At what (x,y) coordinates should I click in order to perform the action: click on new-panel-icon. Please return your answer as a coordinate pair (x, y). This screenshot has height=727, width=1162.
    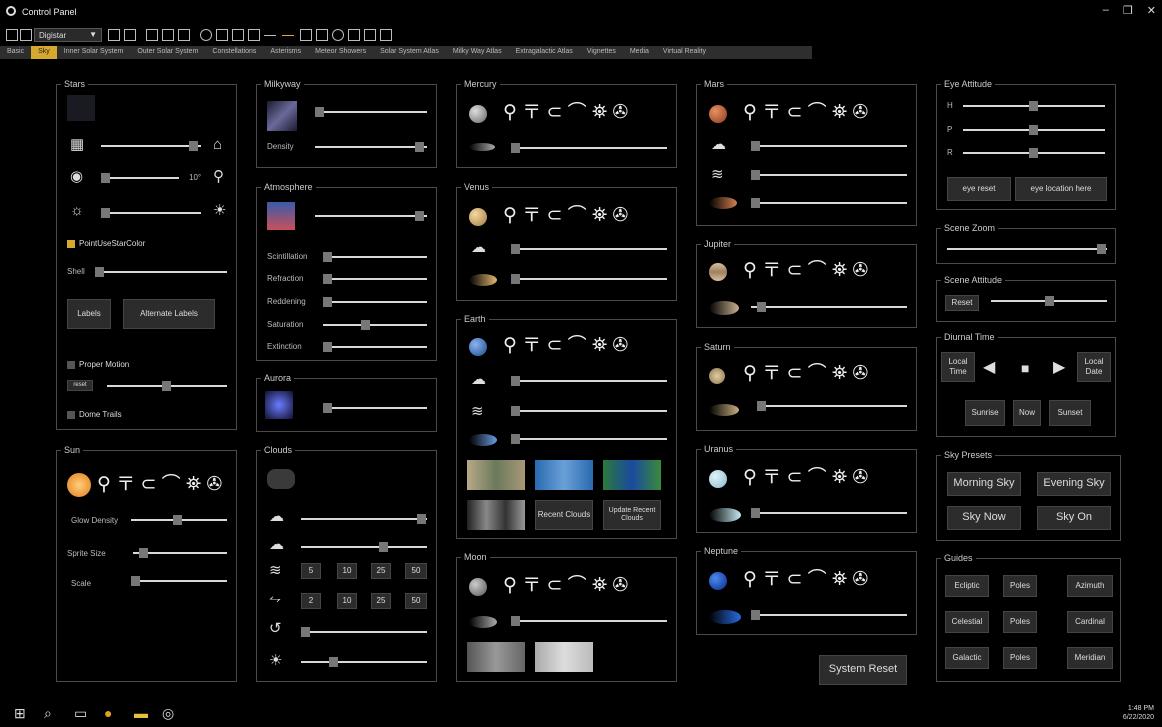
    Looking at the image, I should click on (12, 35).